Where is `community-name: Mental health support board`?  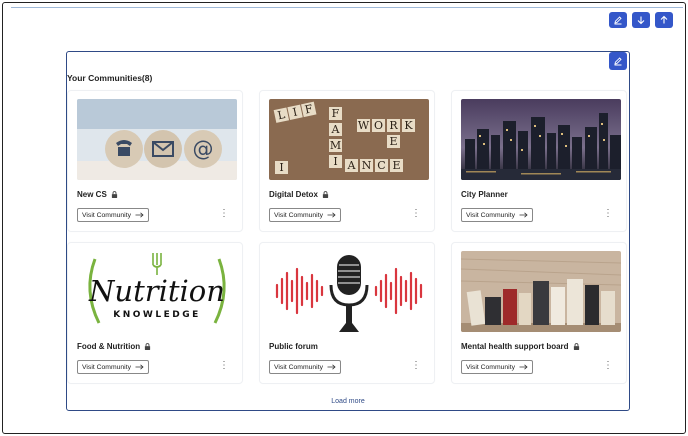
community-name: Mental health support board is located at coordinates (520, 346).